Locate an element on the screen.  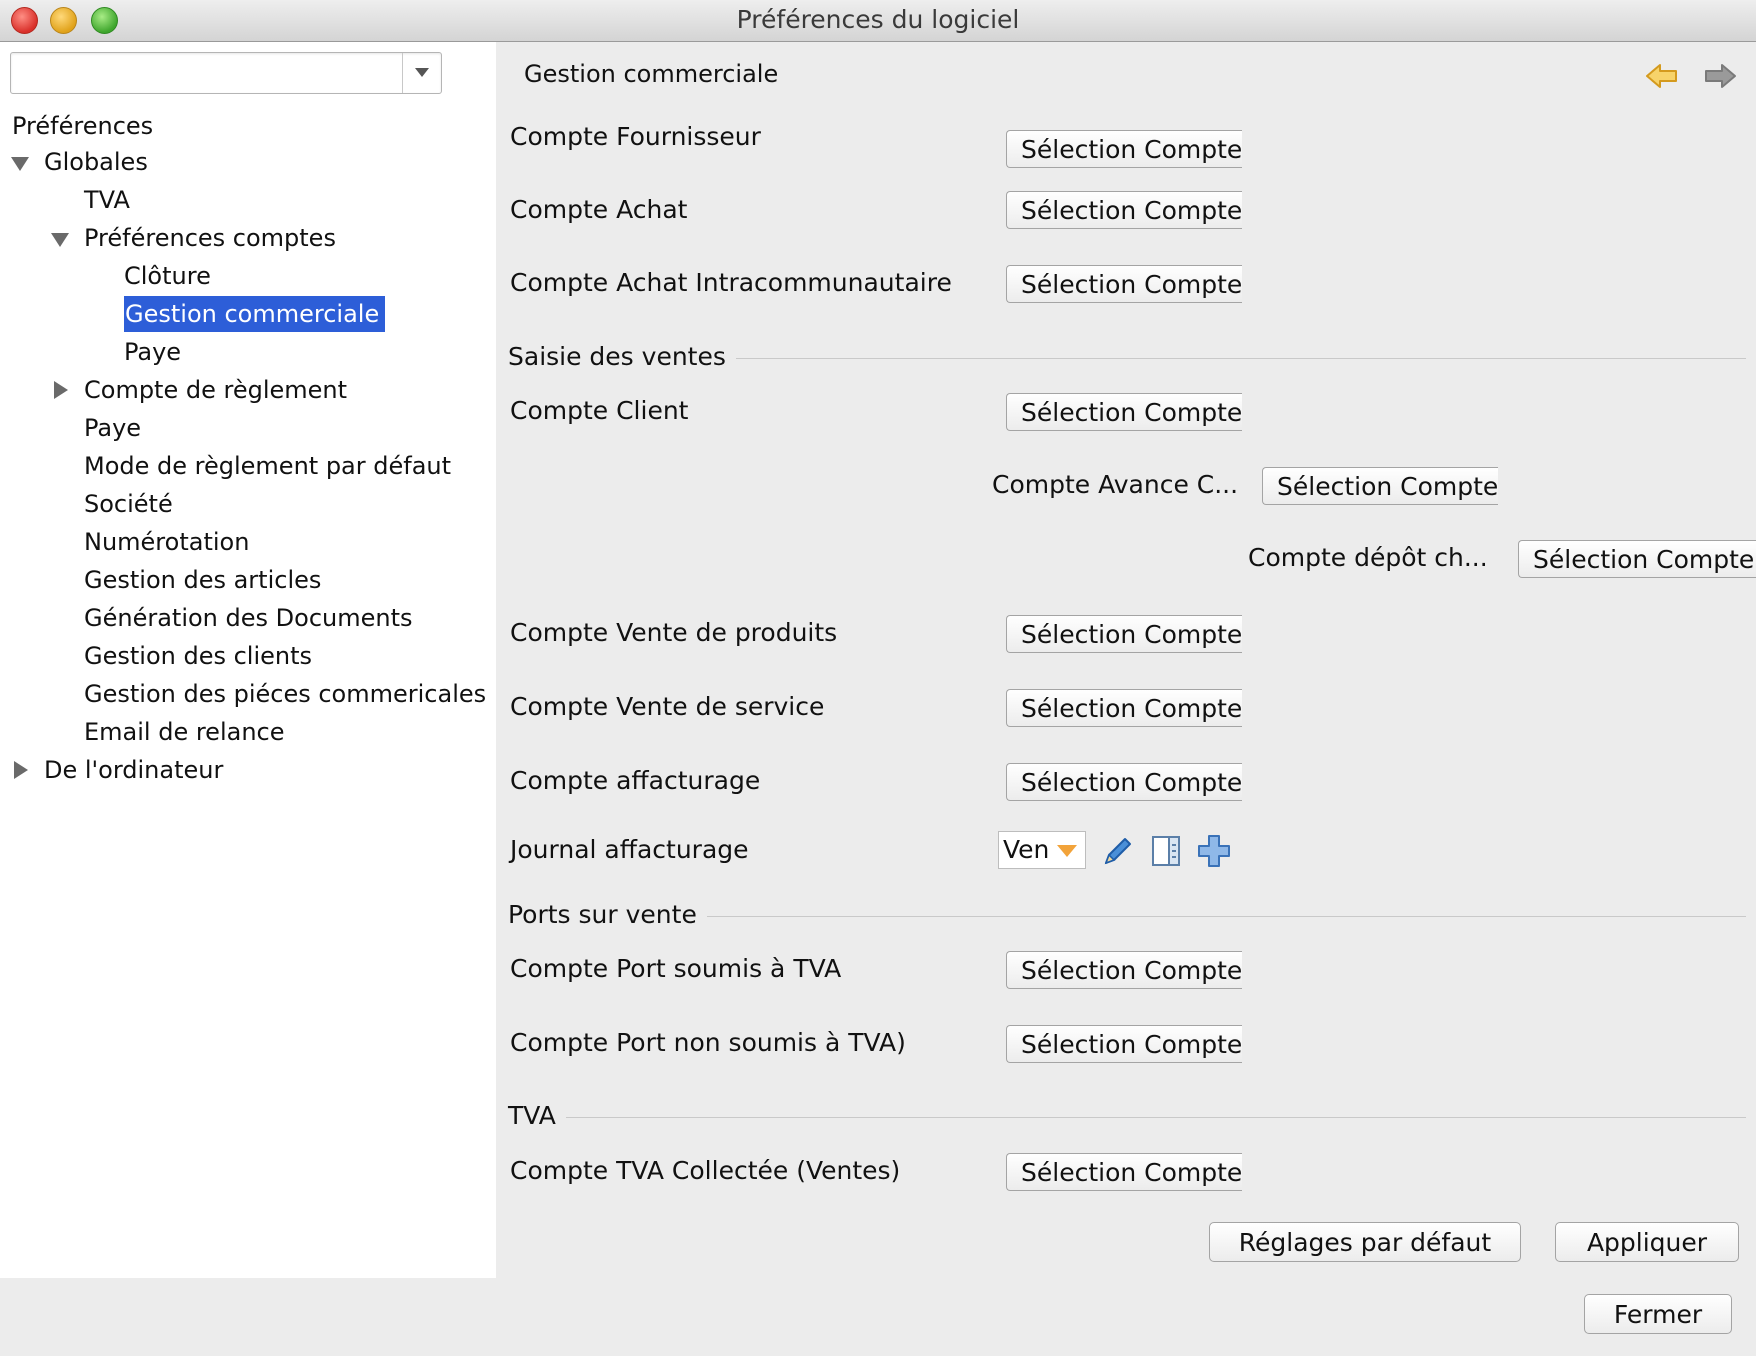
dialog-footer: Fermer is located at coordinates (878, 1317).